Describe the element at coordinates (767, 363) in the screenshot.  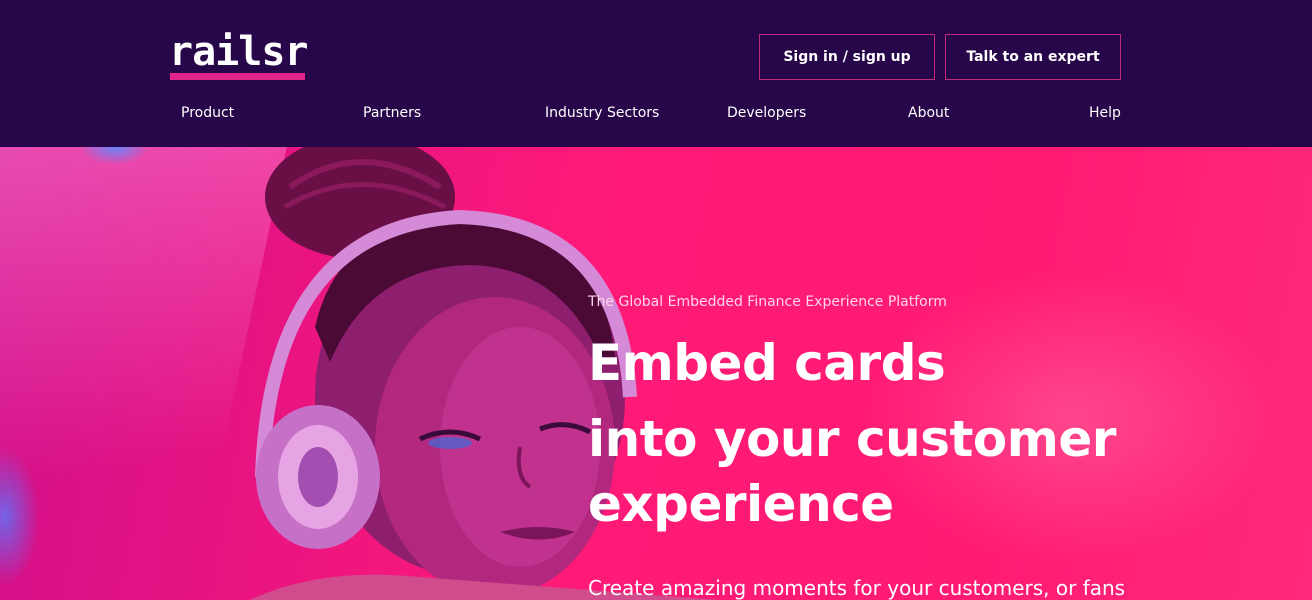
I see `hero-headline-line1: Embed cards` at that location.